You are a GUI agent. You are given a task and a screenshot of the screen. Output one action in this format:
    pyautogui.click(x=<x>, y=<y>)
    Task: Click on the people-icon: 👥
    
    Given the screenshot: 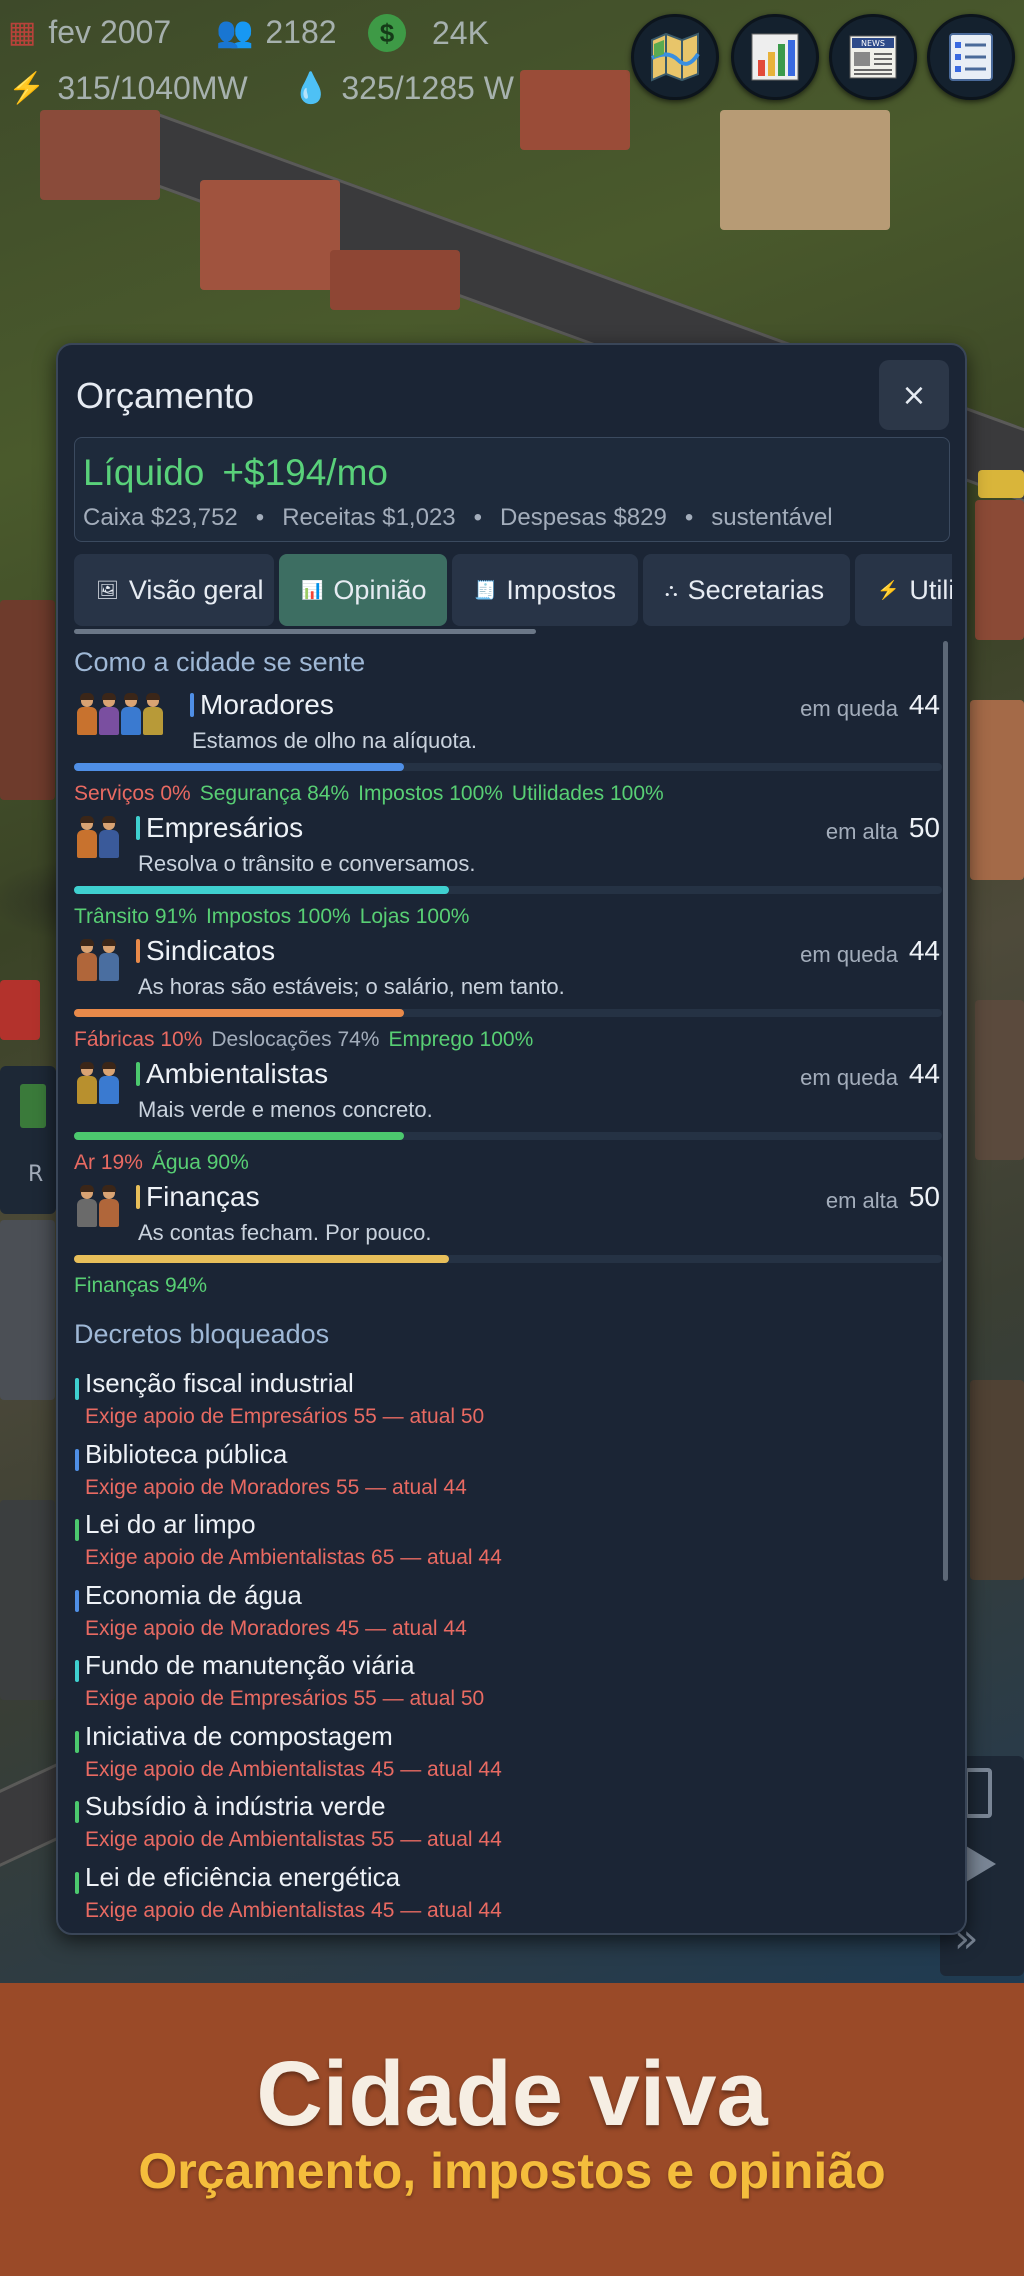 What is the action you would take?
    pyautogui.click(x=235, y=32)
    